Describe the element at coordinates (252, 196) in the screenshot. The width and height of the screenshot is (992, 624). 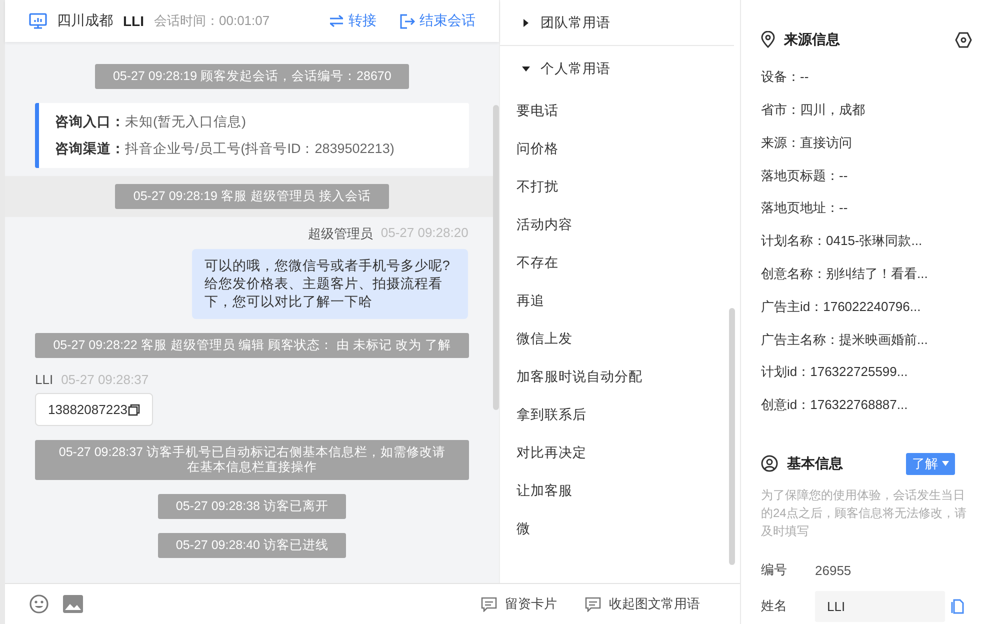
I see `system-message: 05-27 09:28:19 客服 超级管理员 接入会话` at that location.